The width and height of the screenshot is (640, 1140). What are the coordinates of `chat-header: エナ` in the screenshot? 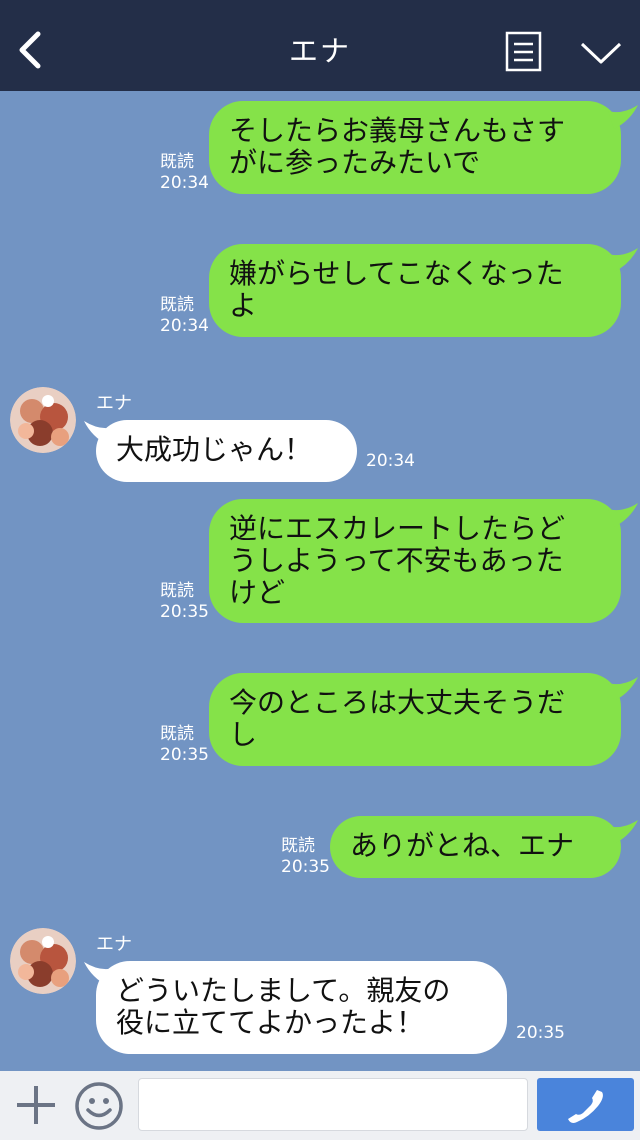 It's located at (320, 45).